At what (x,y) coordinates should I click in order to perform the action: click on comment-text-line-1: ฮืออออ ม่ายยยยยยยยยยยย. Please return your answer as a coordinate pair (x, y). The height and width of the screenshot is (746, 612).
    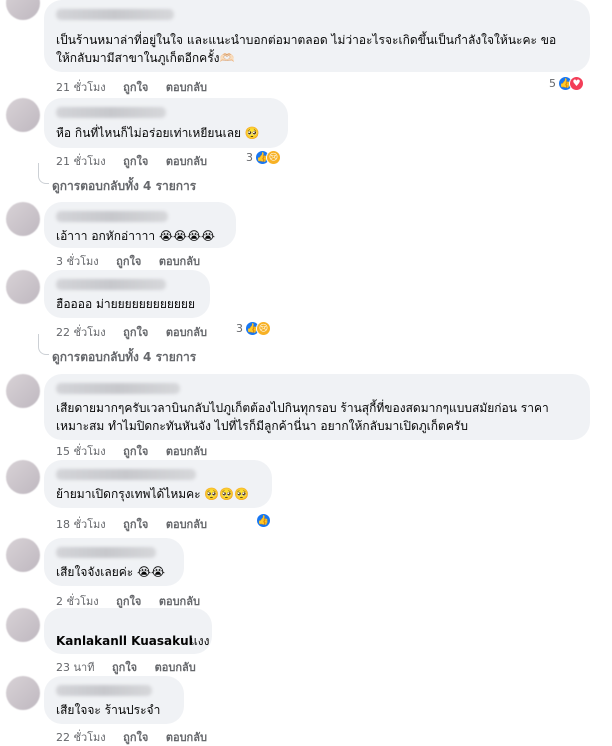
    Looking at the image, I should click on (125, 304).